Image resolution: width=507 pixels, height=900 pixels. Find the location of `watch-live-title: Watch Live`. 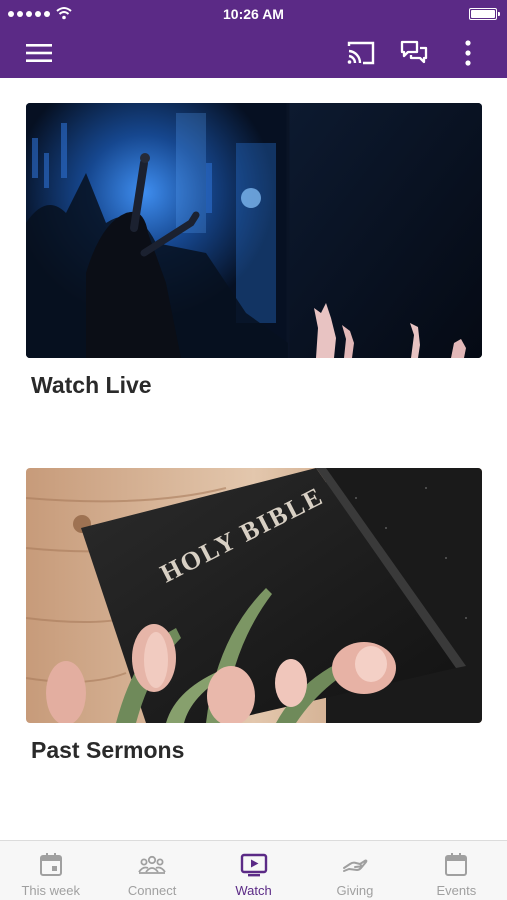

watch-live-title: Watch Live is located at coordinates (91, 385).